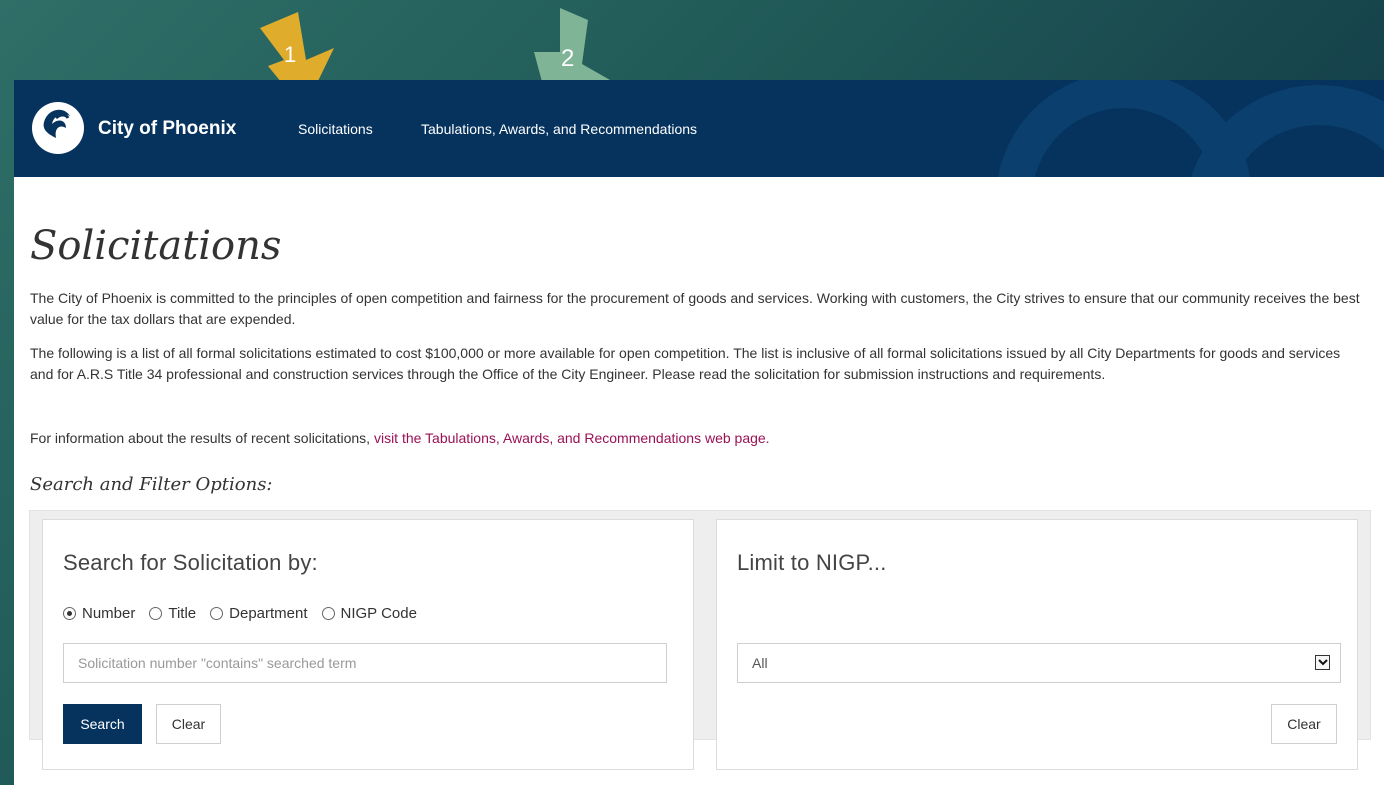  What do you see at coordinates (58, 127) in the screenshot?
I see `phoenix-logo-icon` at bounding box center [58, 127].